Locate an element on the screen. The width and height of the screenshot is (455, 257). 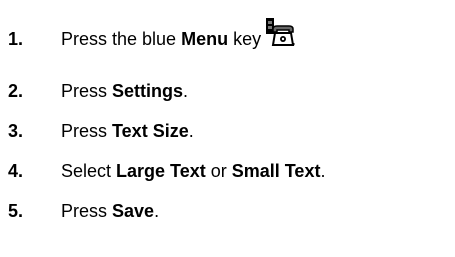
step-5: 5. Press Save. is located at coordinates (83, 211).